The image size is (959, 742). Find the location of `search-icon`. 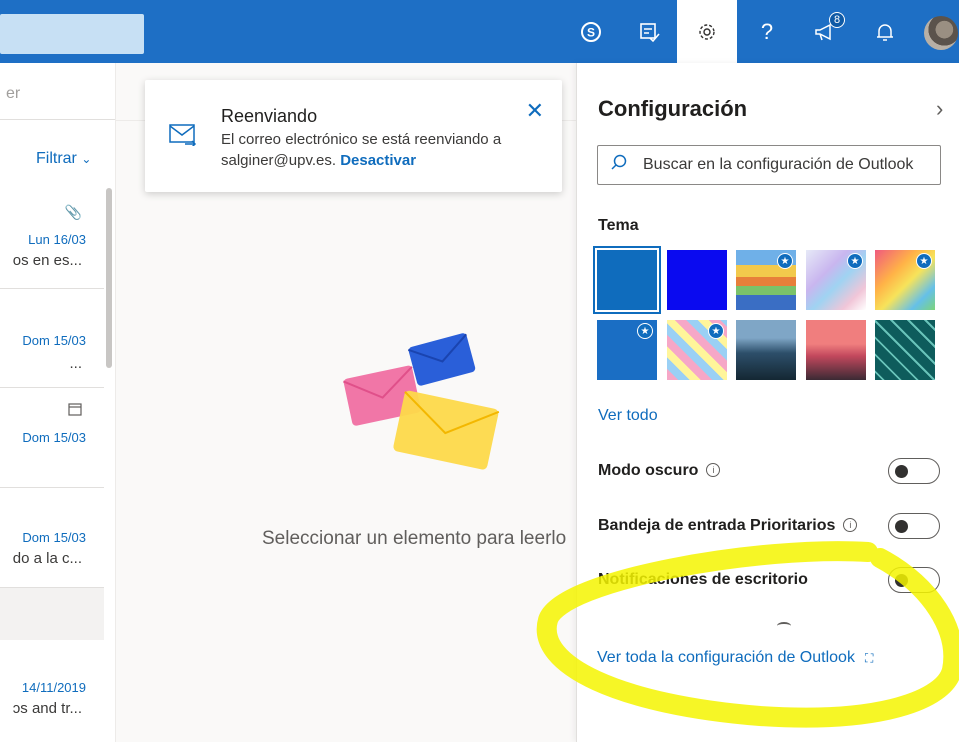

search-icon is located at coordinates (619, 165).